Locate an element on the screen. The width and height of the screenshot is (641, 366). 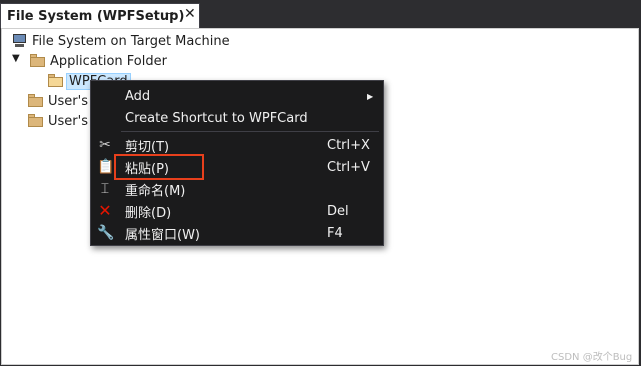
menu-item-shortcut: Ctrl+V is located at coordinates (348, 167).